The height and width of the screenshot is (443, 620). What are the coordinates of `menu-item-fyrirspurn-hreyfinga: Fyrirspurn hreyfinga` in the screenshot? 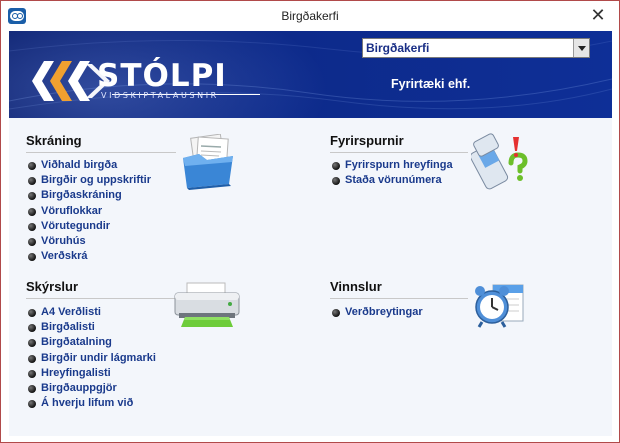 It's located at (392, 165).